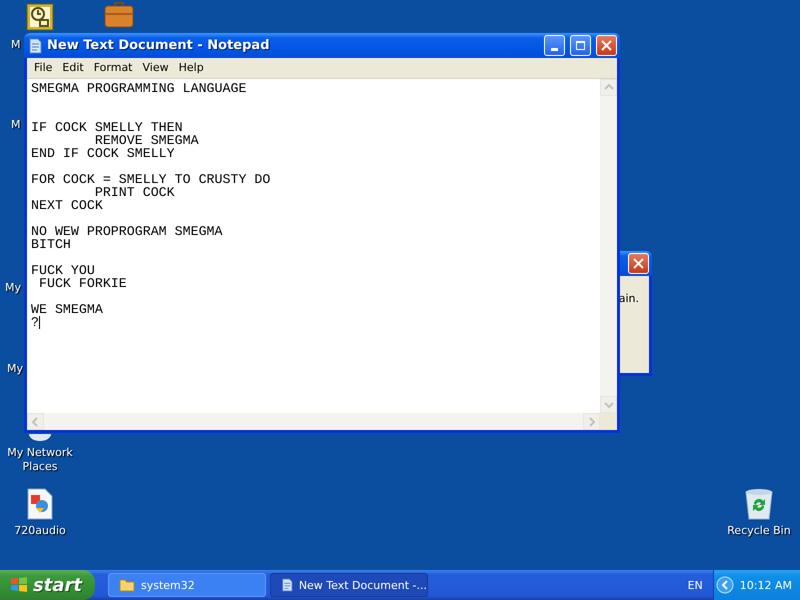  I want to click on task-label: system32, so click(168, 585).